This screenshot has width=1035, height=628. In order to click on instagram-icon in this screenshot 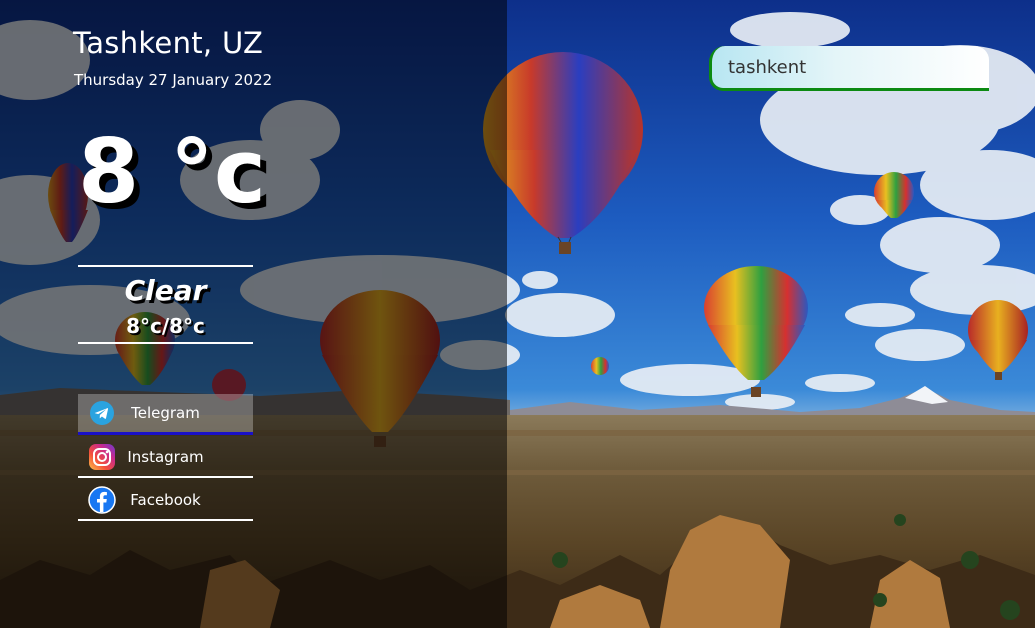, I will do `click(102, 457)`.